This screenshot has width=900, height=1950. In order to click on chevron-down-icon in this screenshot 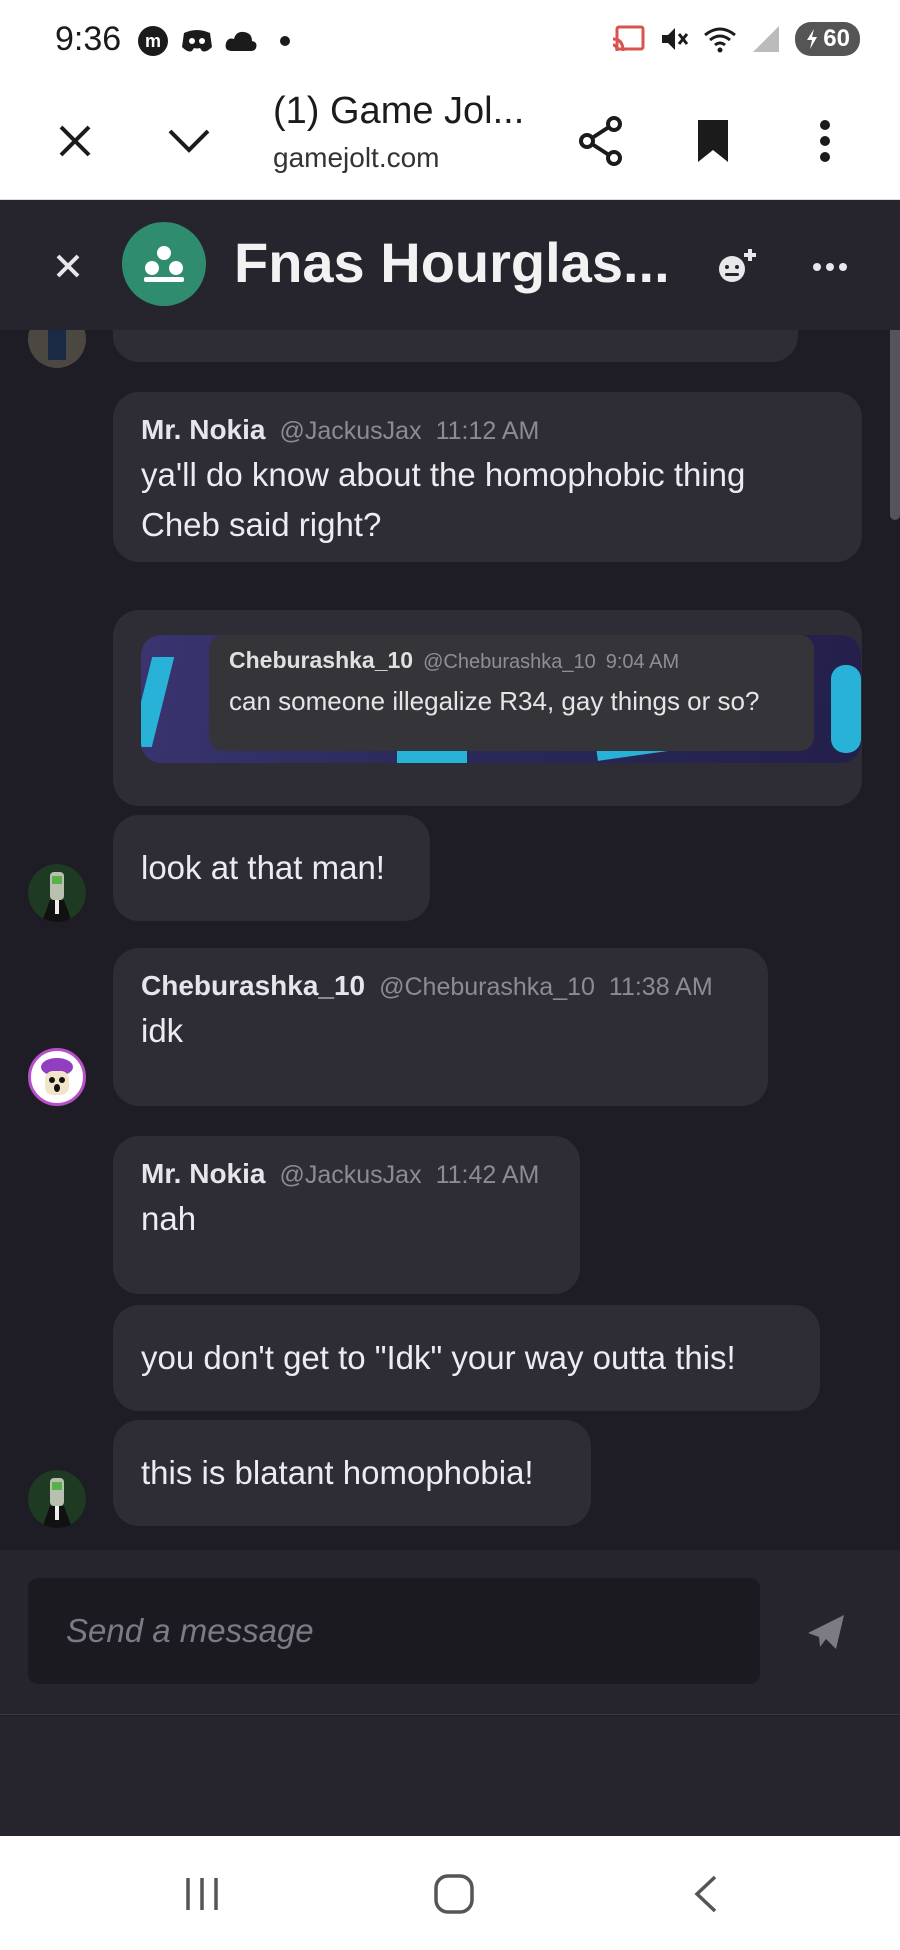, I will do `click(189, 141)`.